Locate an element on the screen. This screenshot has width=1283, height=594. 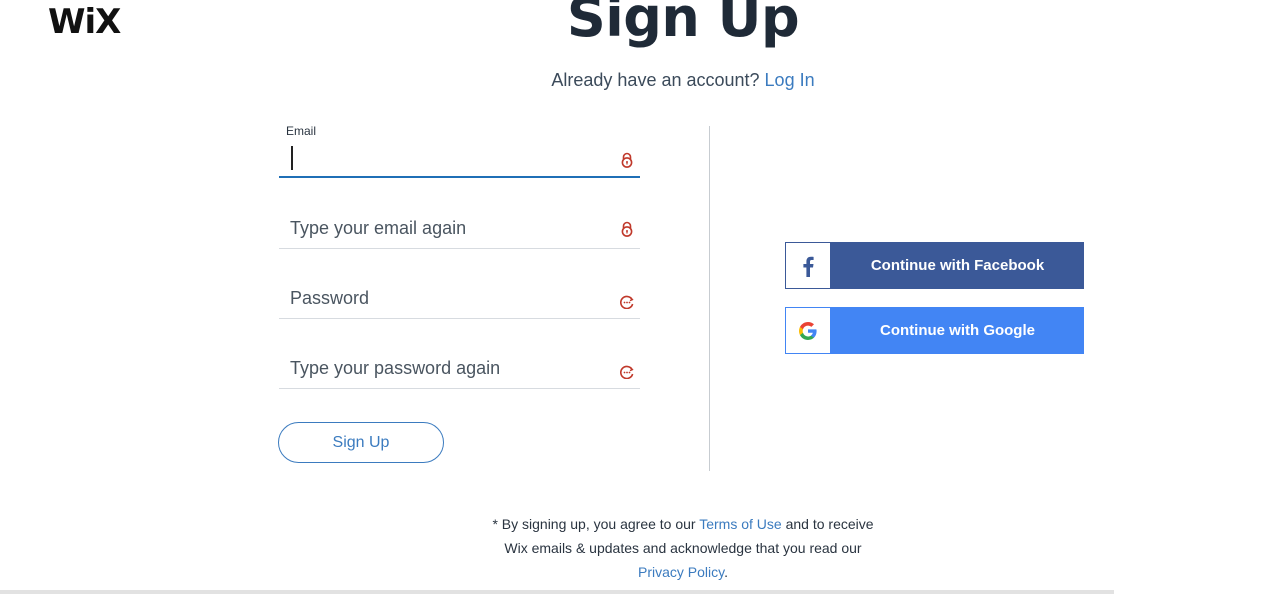
password-input is located at coordinates (459, 298).